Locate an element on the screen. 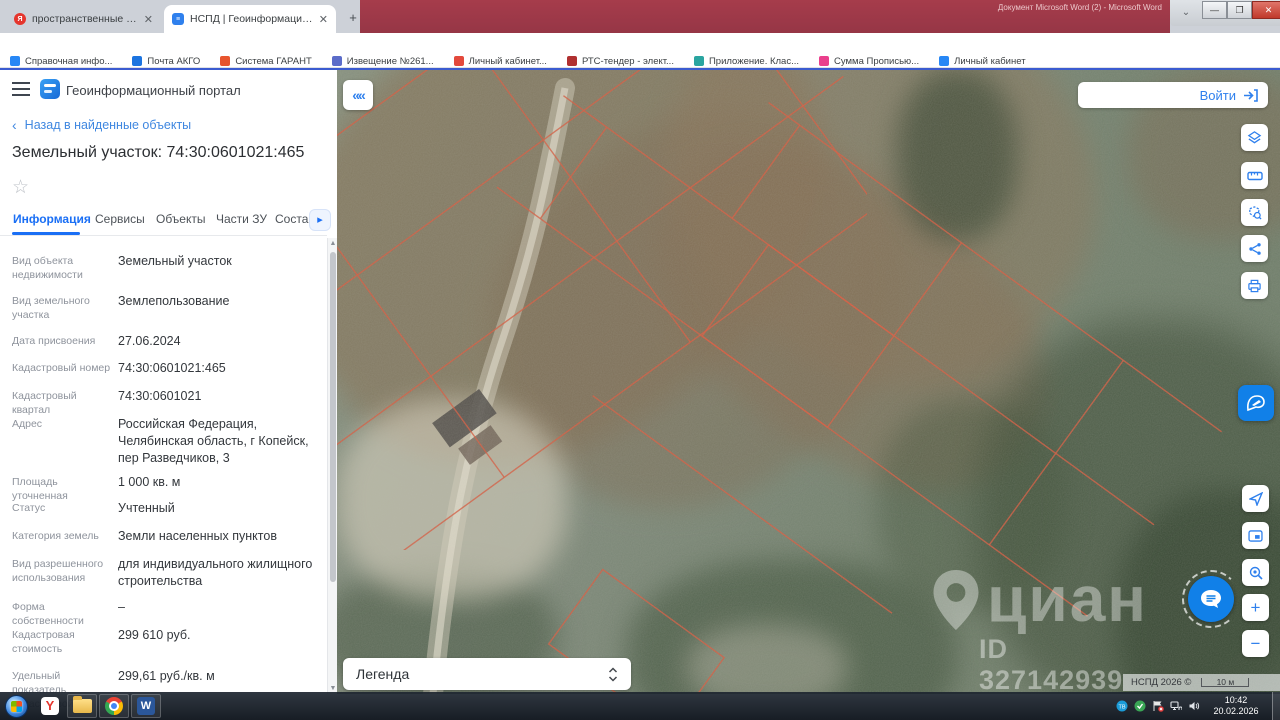 This screenshot has height=720, width=1280. field-value: 299,61 руб./кв. м is located at coordinates (166, 676).